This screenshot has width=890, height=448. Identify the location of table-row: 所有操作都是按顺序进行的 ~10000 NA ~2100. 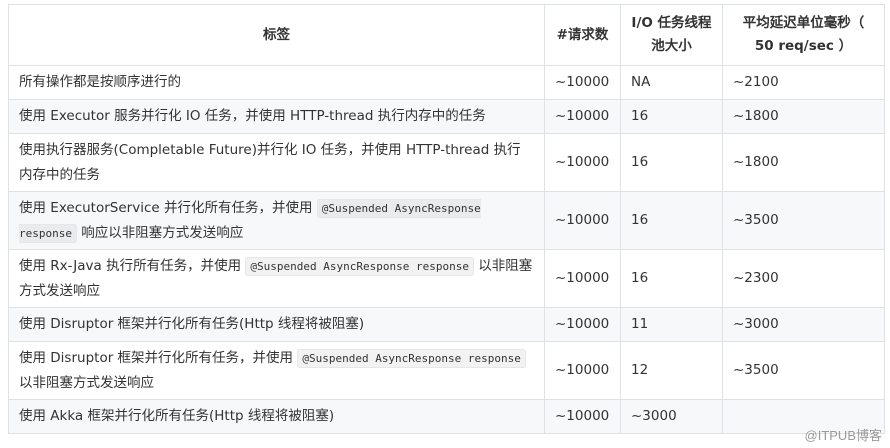
(446, 82).